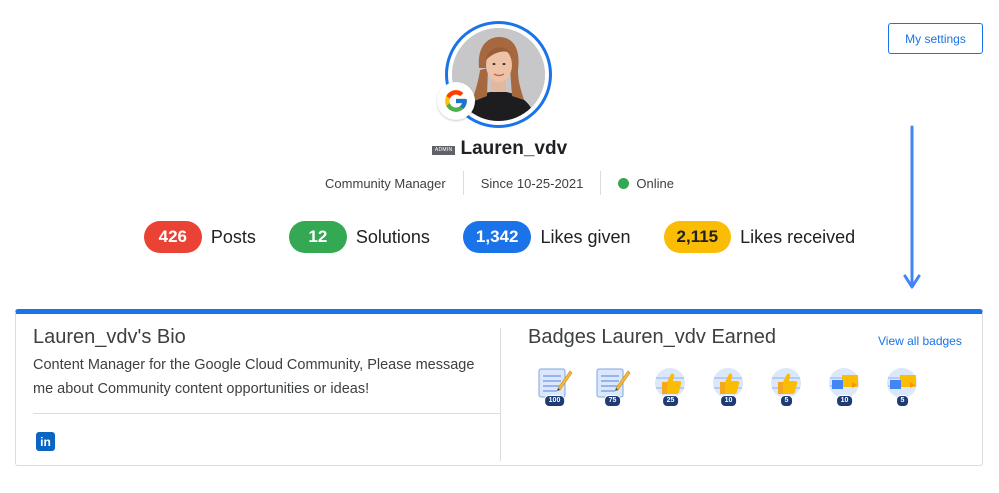 This screenshot has height=493, width=999. Describe the element at coordinates (385, 183) in the screenshot. I see `role-label: Community Manager` at that location.